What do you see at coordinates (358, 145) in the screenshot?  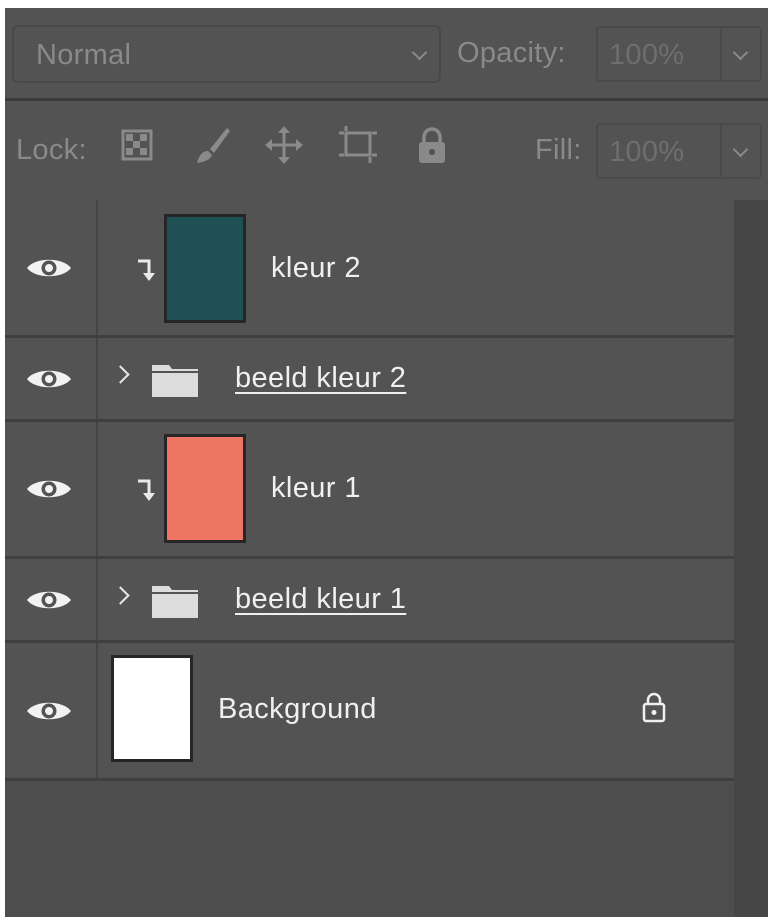 I see `lock-artboard-icon` at bounding box center [358, 145].